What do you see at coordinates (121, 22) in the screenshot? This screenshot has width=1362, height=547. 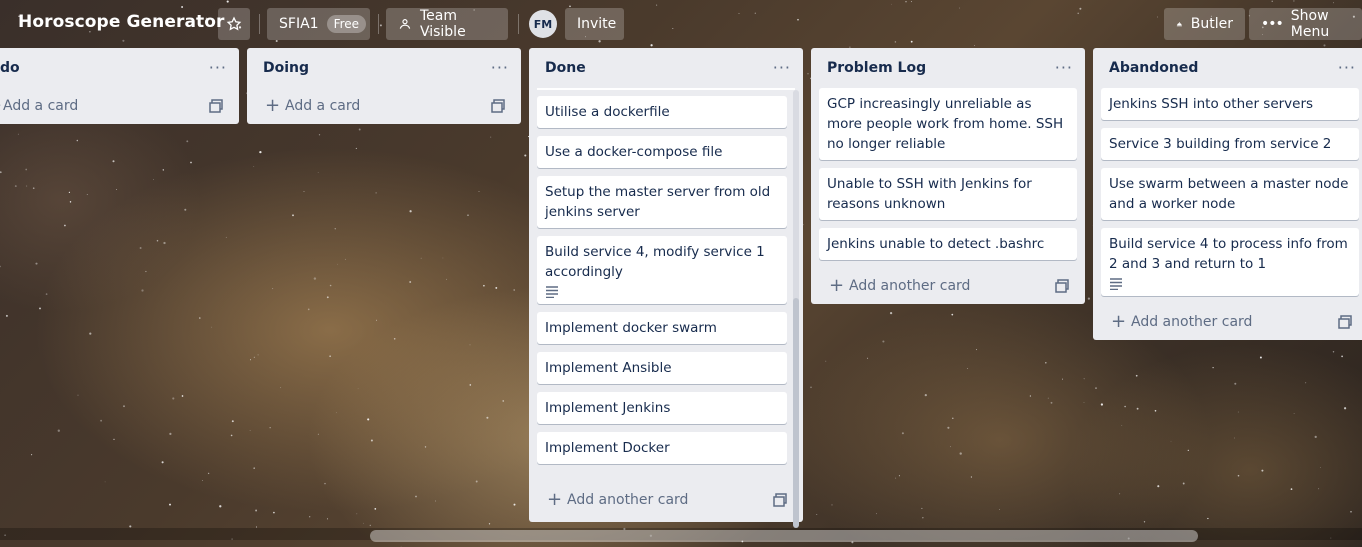 I see `board-title: Horoscope Generator` at bounding box center [121, 22].